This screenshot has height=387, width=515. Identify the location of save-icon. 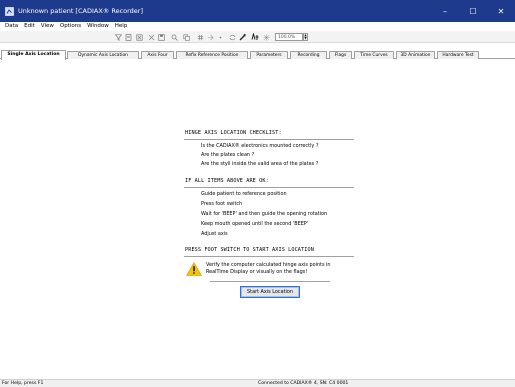
(161, 37).